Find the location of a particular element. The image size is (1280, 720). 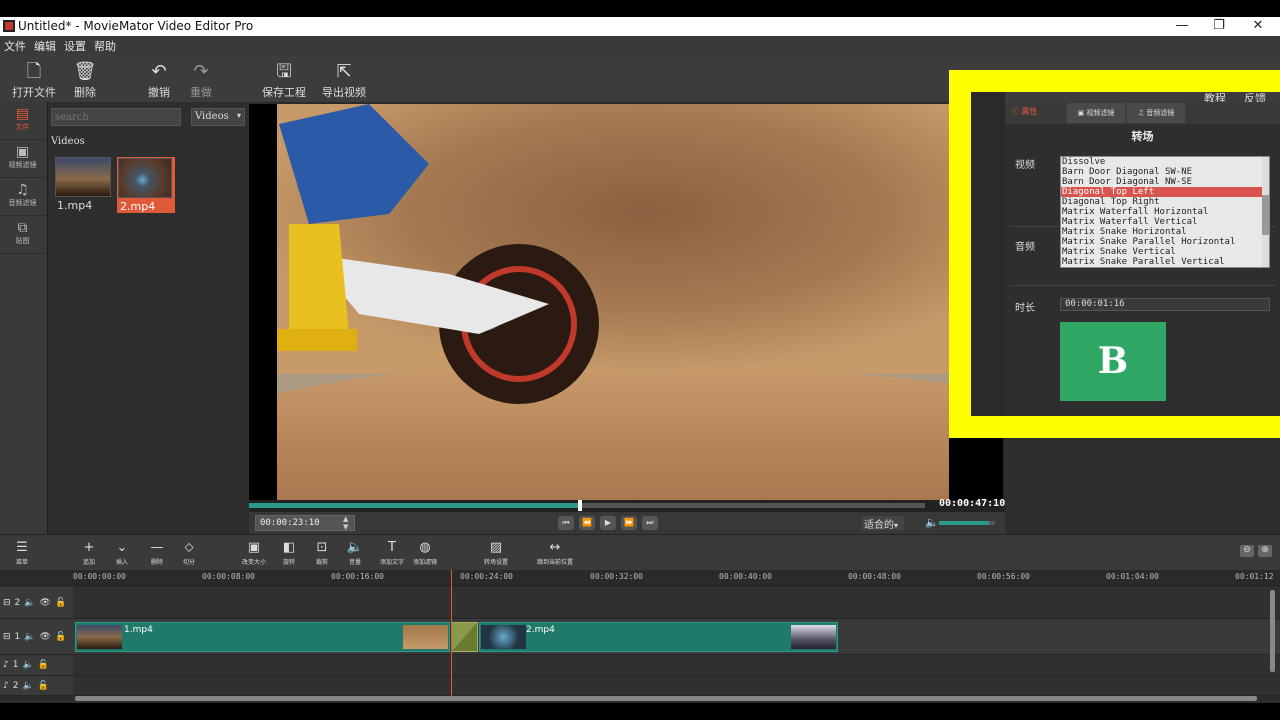

track-header: ⊟ 1 🔈 👁 🔓 is located at coordinates (36, 636).